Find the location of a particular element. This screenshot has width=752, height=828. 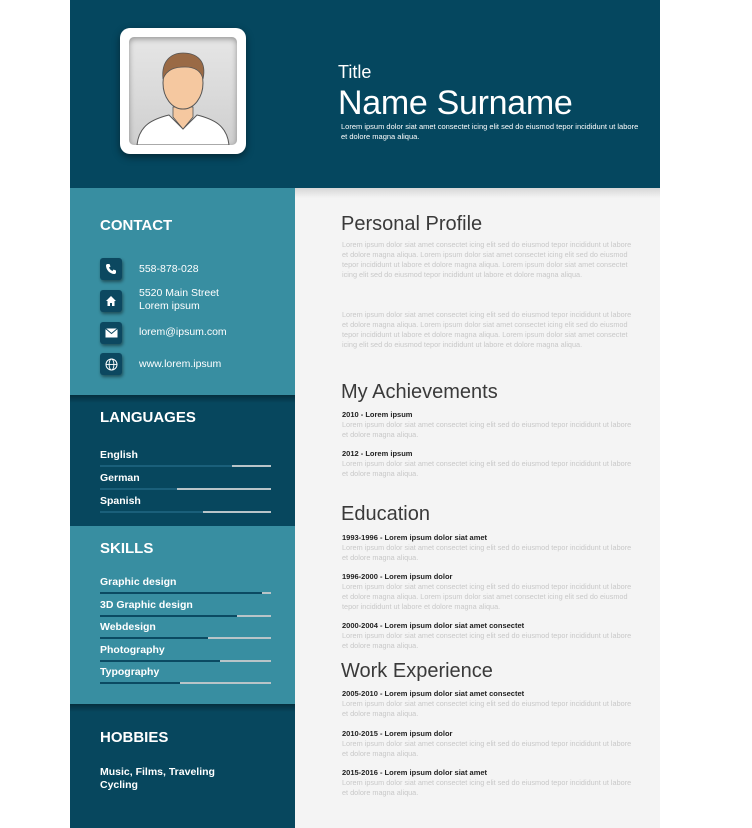

hobbies-text: Music, Films, Traveling Cycling is located at coordinates (157, 778).